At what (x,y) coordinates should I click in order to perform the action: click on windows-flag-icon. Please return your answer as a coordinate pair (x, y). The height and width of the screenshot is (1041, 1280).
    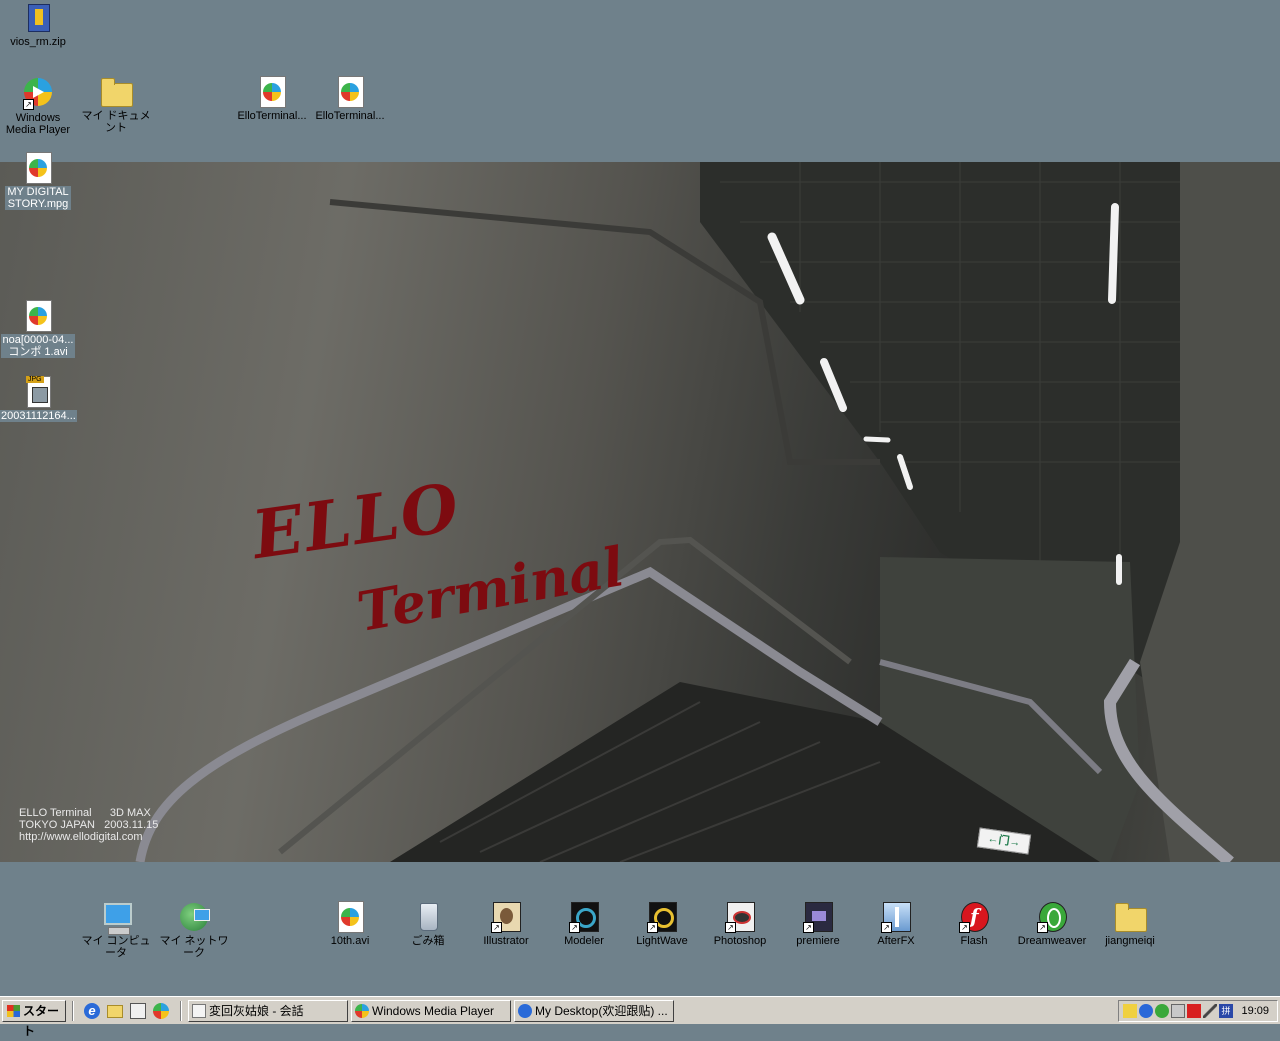
    Looking at the image, I should click on (13, 1011).